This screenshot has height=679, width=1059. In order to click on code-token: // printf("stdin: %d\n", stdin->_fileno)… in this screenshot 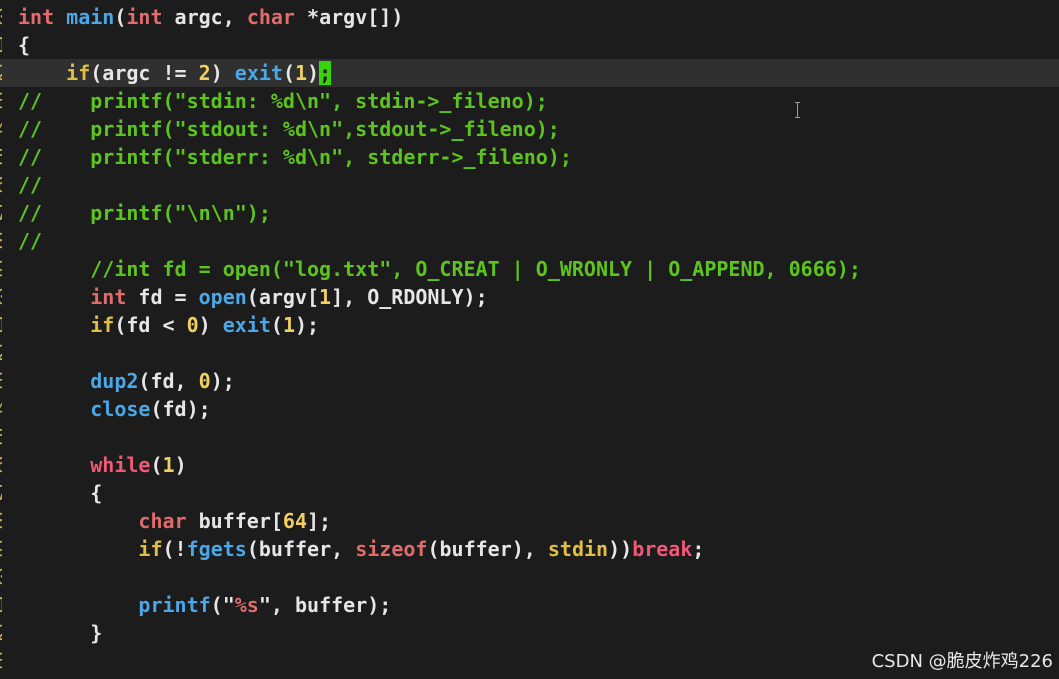, I will do `click(283, 101)`.